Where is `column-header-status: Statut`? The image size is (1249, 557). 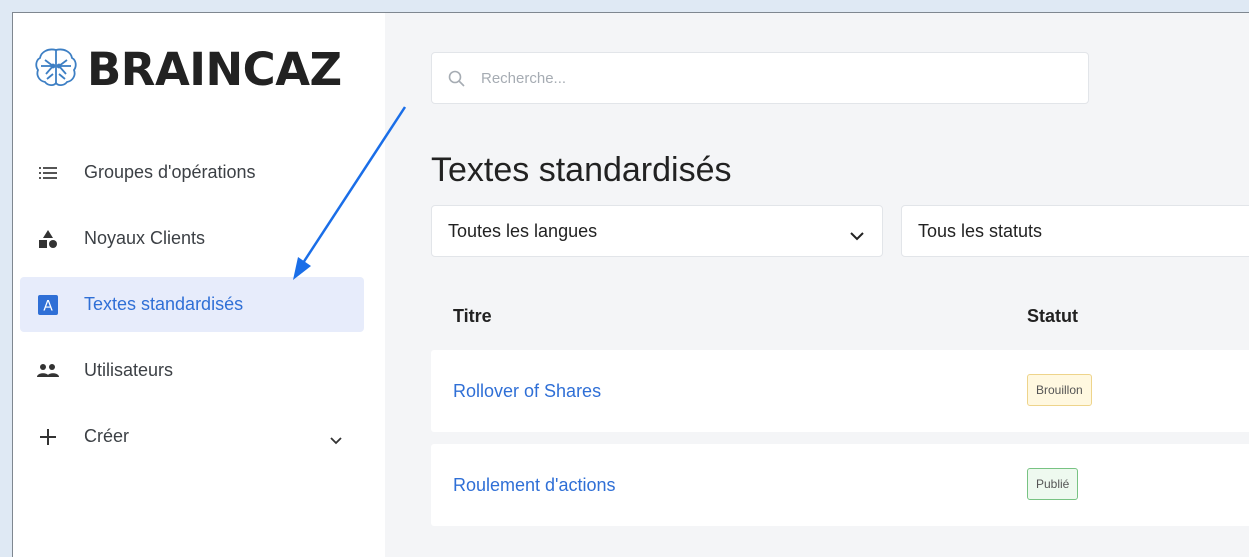 column-header-status: Statut is located at coordinates (1052, 316).